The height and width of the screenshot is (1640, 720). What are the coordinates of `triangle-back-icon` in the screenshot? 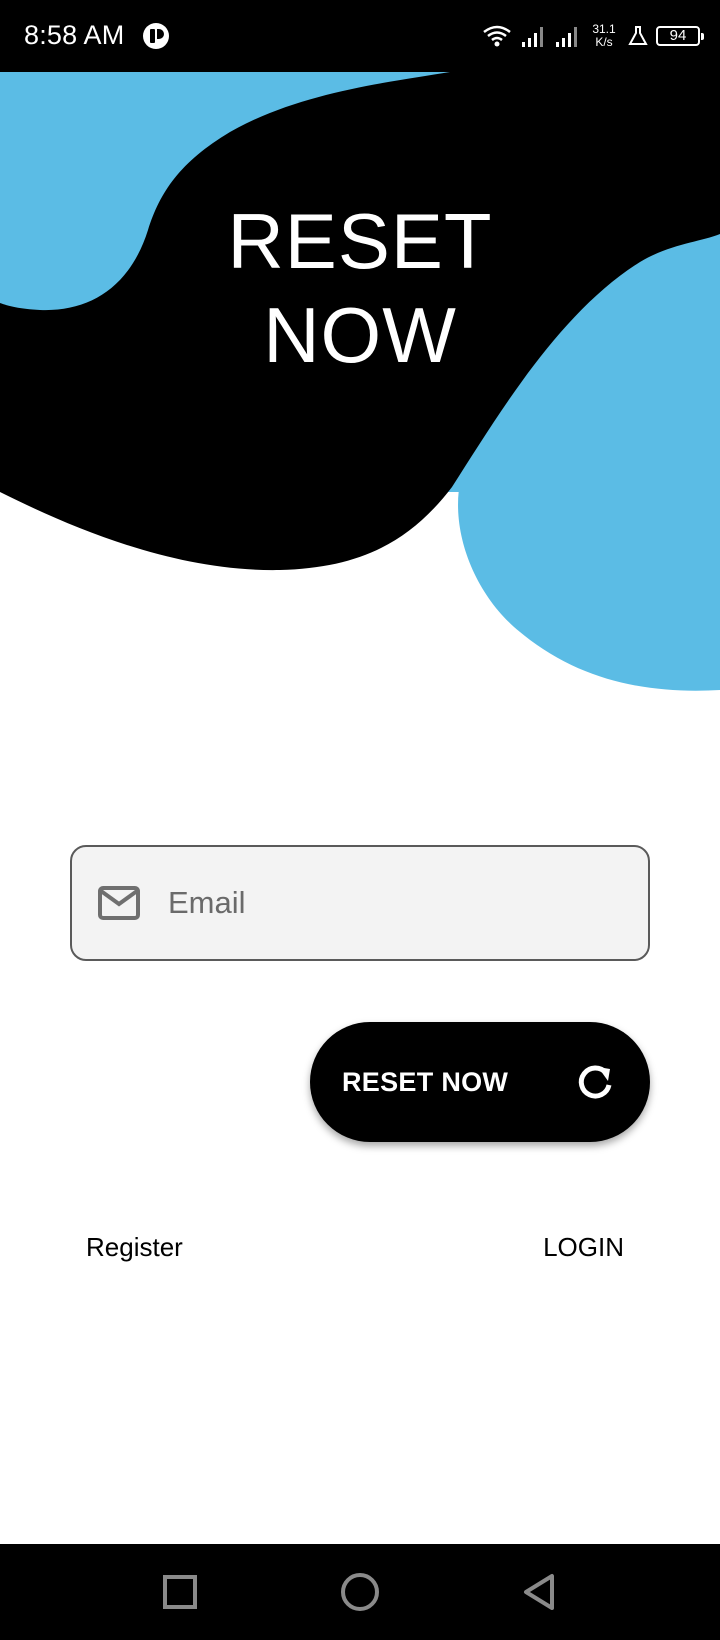 It's located at (540, 1592).